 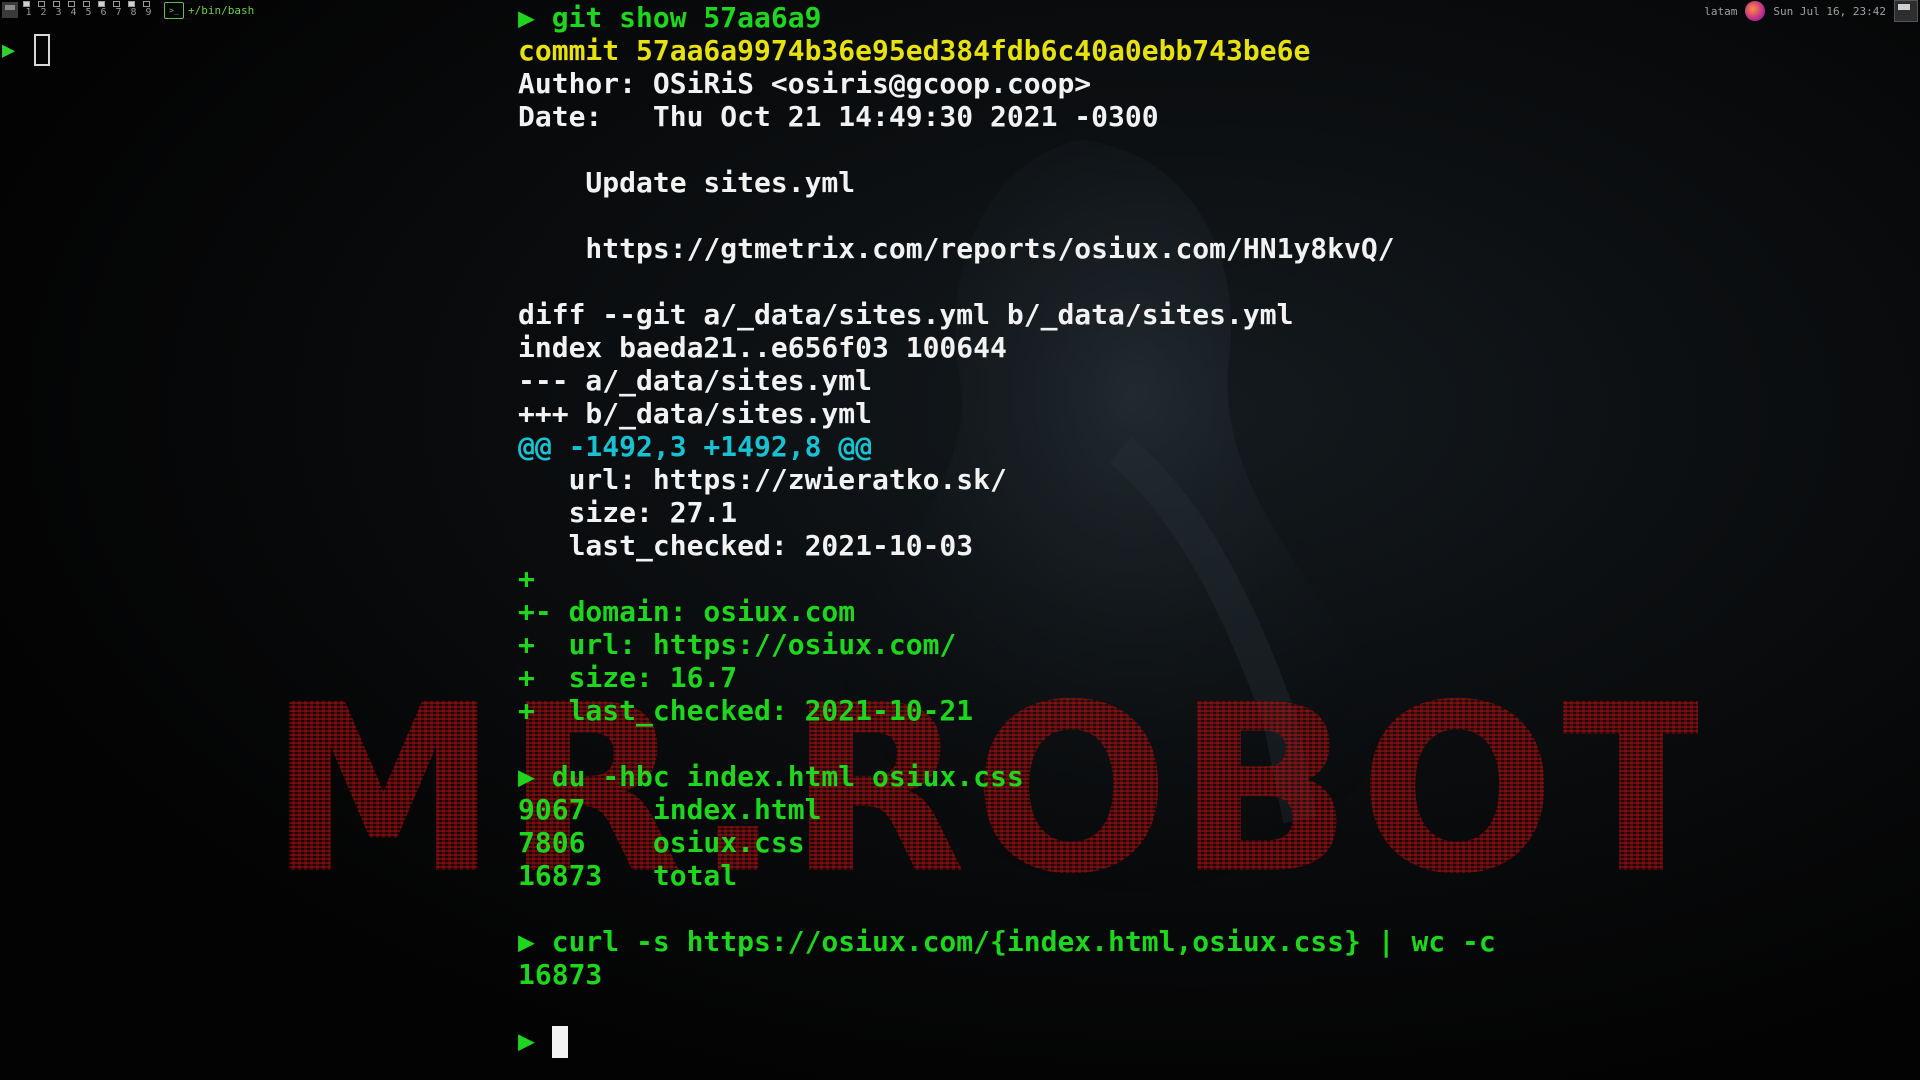 I want to click on terminal-line: Author: OSiRiS <osiris@gcoop.coop>, so click(x=804, y=83).